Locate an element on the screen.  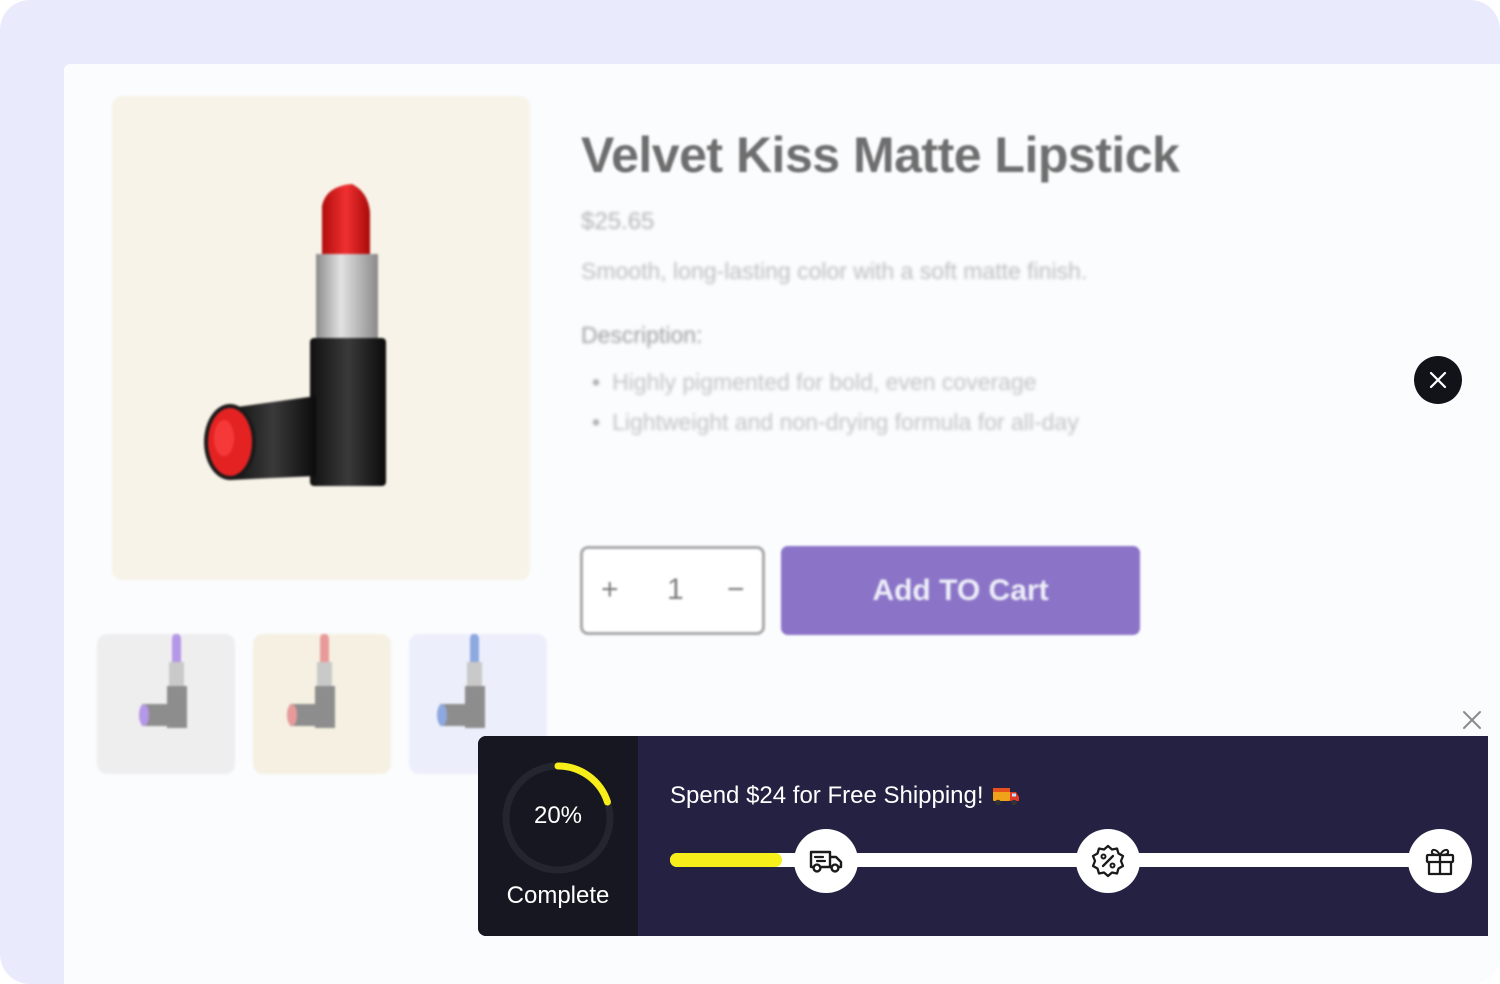
shipping-progress-fill is located at coordinates (726, 860).